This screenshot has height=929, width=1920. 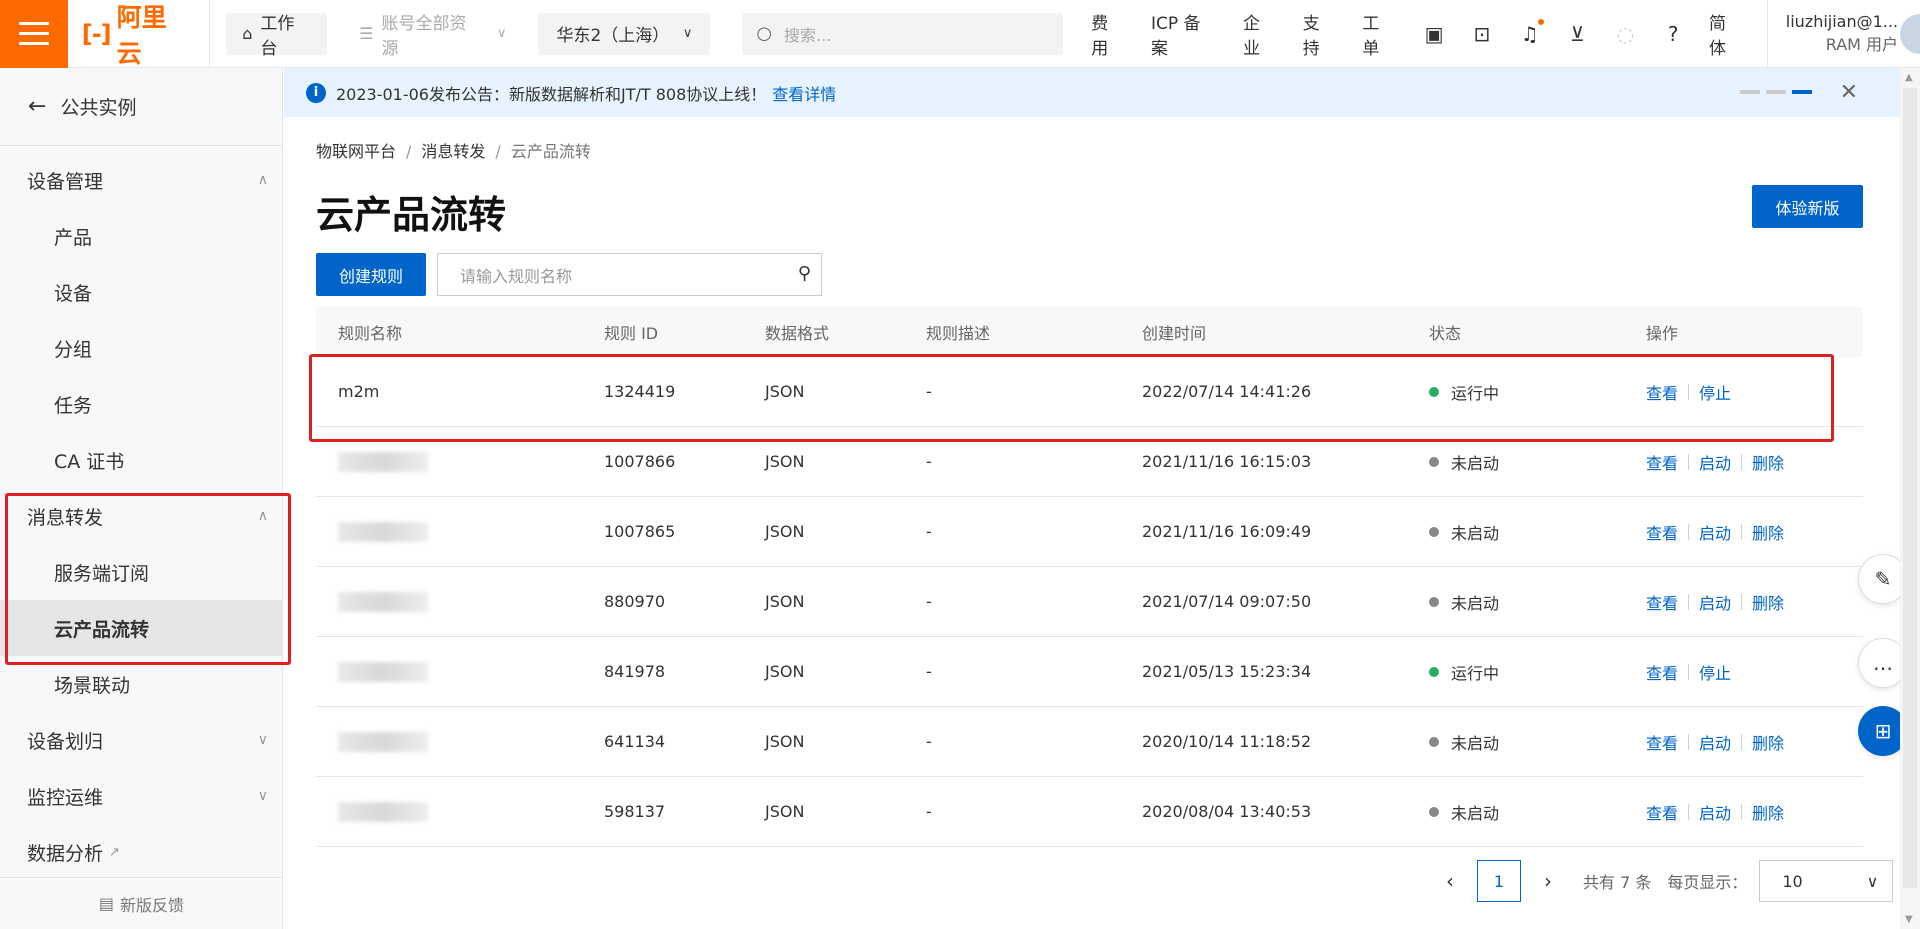 What do you see at coordinates (1910, 498) in the screenshot?
I see `scrollbar: ▲ ▼` at bounding box center [1910, 498].